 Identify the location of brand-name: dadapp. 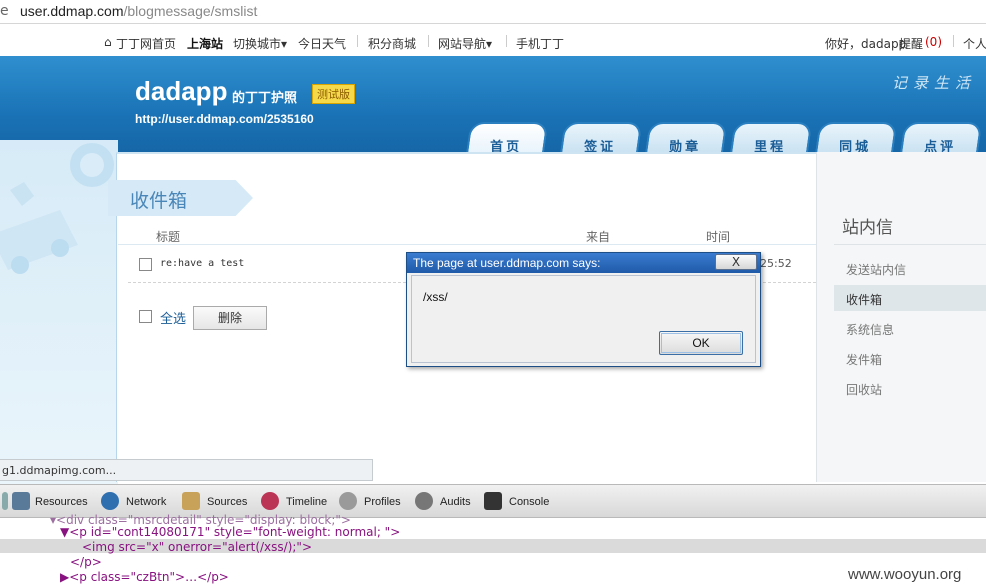
(181, 91).